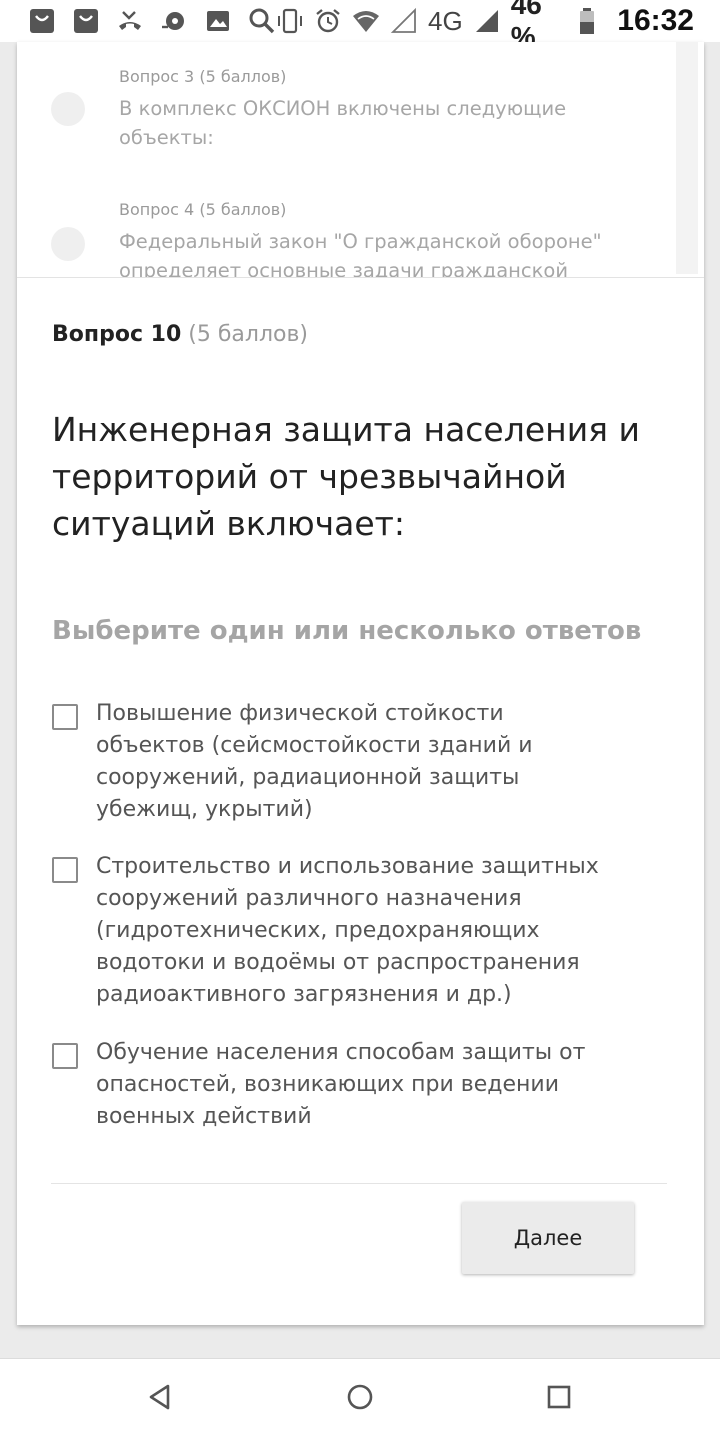 This screenshot has height=1440, width=720. I want to click on status-bar: 4G 46 % 16:32, so click(360, 26).